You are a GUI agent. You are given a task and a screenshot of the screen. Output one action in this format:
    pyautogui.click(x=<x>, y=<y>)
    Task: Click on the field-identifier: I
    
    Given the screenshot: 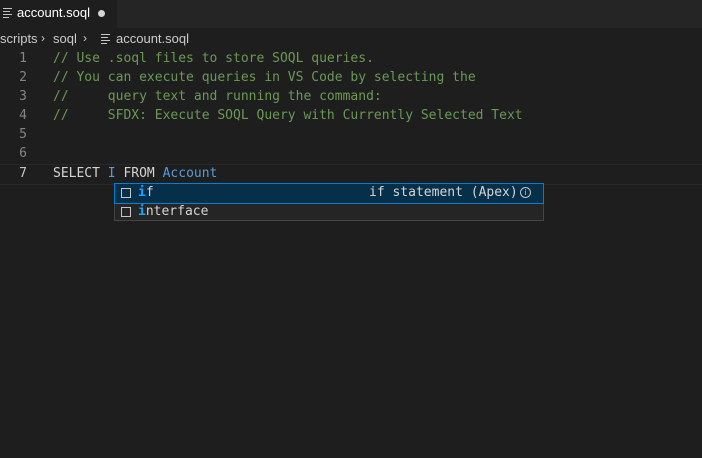 What is the action you would take?
    pyautogui.click(x=111, y=173)
    